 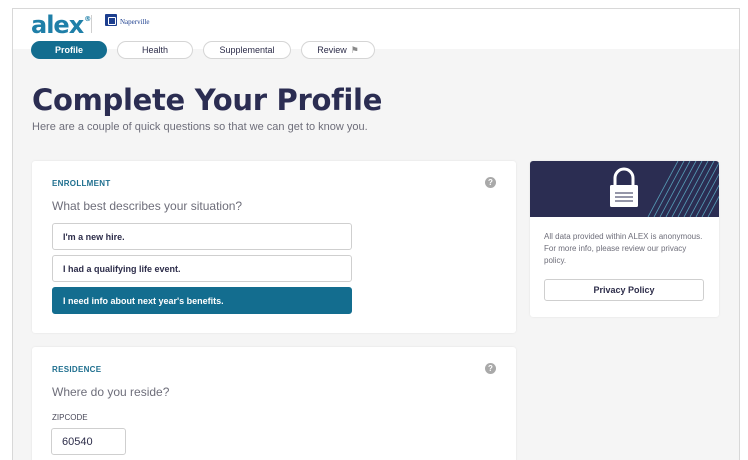 I want to click on privacy-banner, so click(x=624, y=189).